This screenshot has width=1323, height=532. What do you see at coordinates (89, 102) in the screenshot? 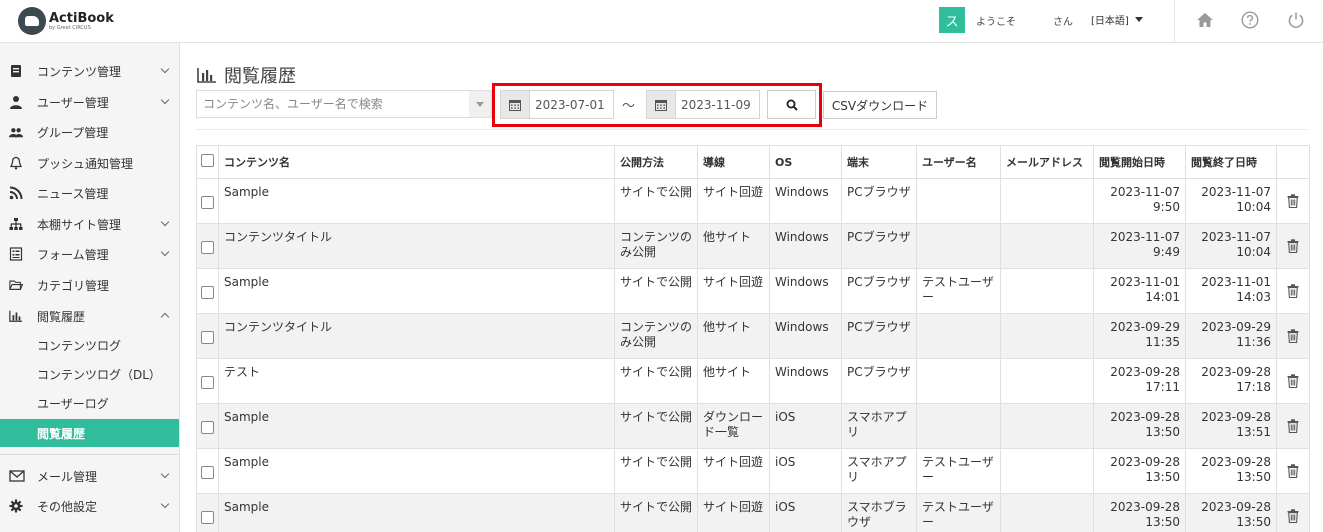
I see `sidebar-item-users: ユーザー管理` at bounding box center [89, 102].